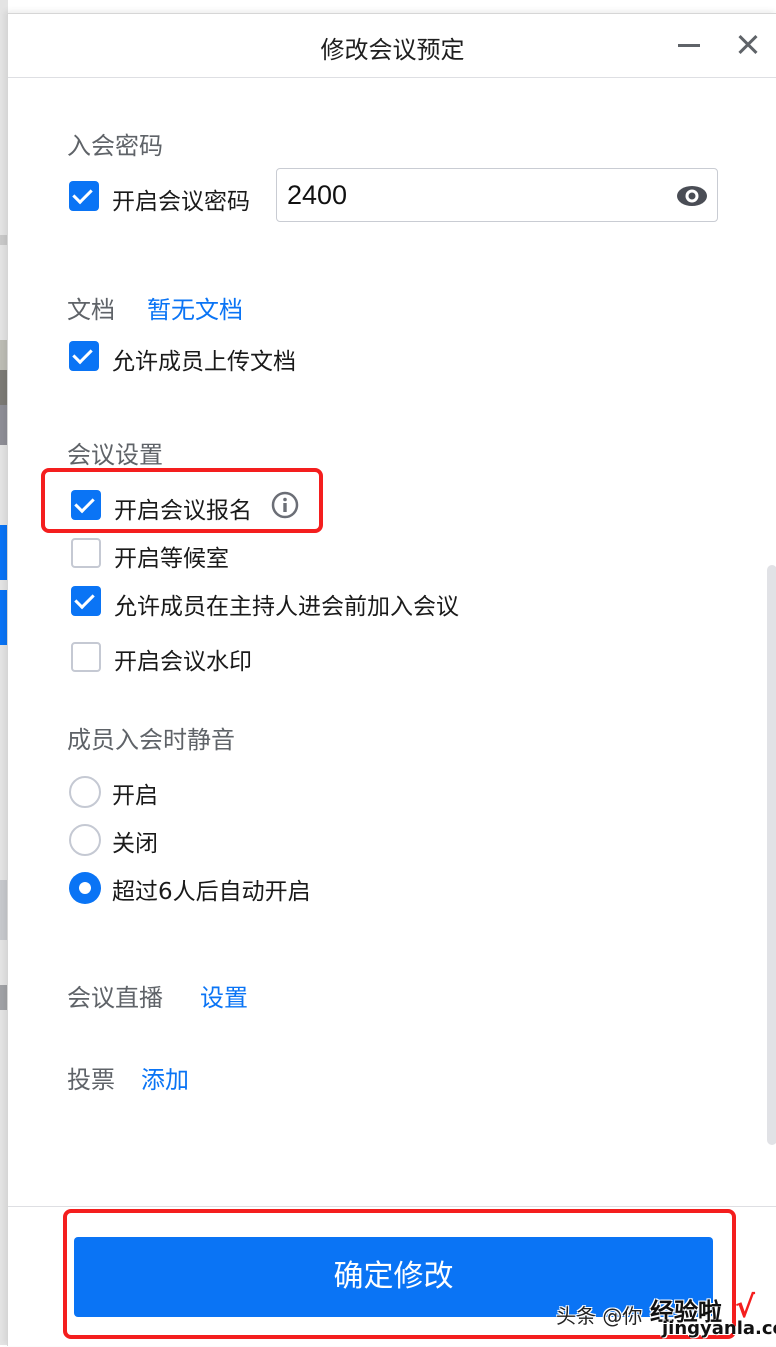 This screenshot has width=776, height=1347. What do you see at coordinates (692, 196) in the screenshot?
I see `eye-icon` at bounding box center [692, 196].